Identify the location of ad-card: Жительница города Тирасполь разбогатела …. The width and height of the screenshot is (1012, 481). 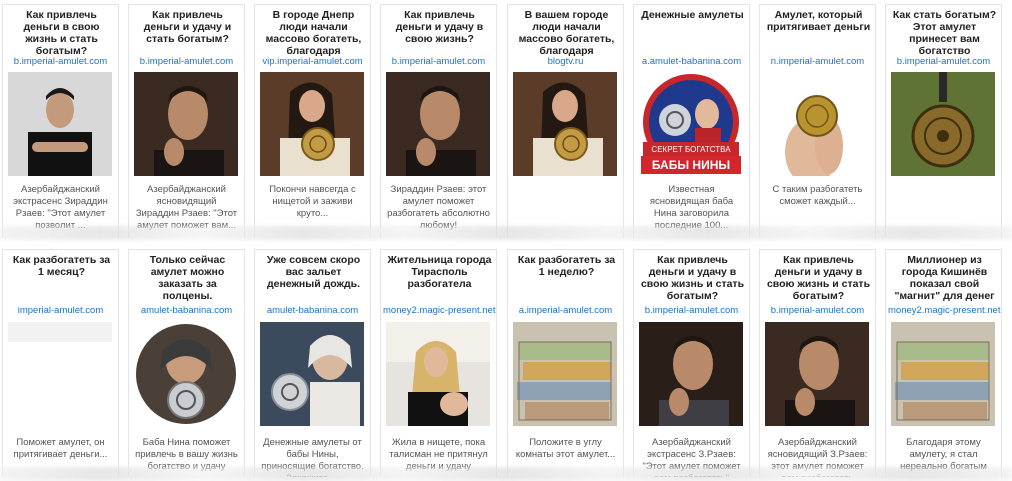
(438, 363).